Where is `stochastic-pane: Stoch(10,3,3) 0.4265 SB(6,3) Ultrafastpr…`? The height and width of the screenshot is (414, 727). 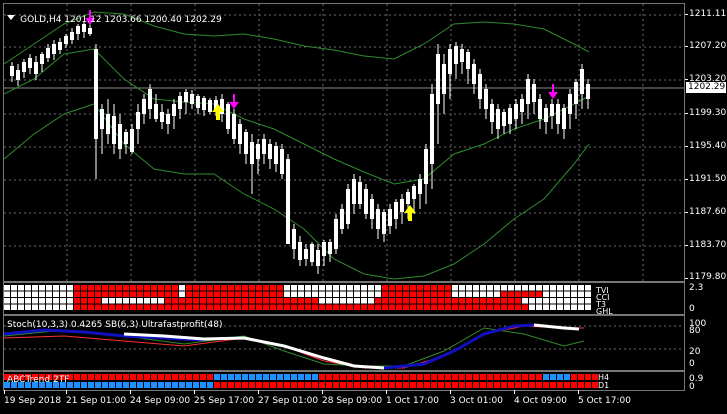 stochastic-pane: Stoch(10,3,3) 0.4265 SB(6,3) Ultrafastpr… is located at coordinates (344, 343).